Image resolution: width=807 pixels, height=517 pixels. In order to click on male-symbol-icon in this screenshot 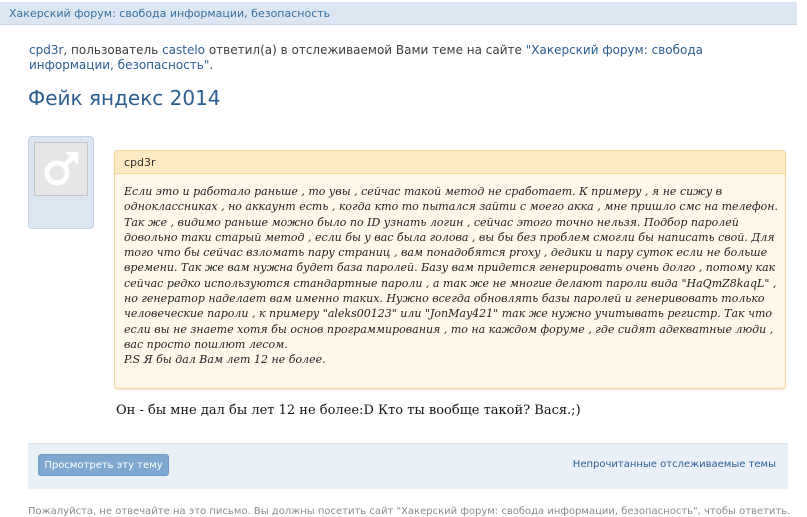, I will do `click(61, 169)`.